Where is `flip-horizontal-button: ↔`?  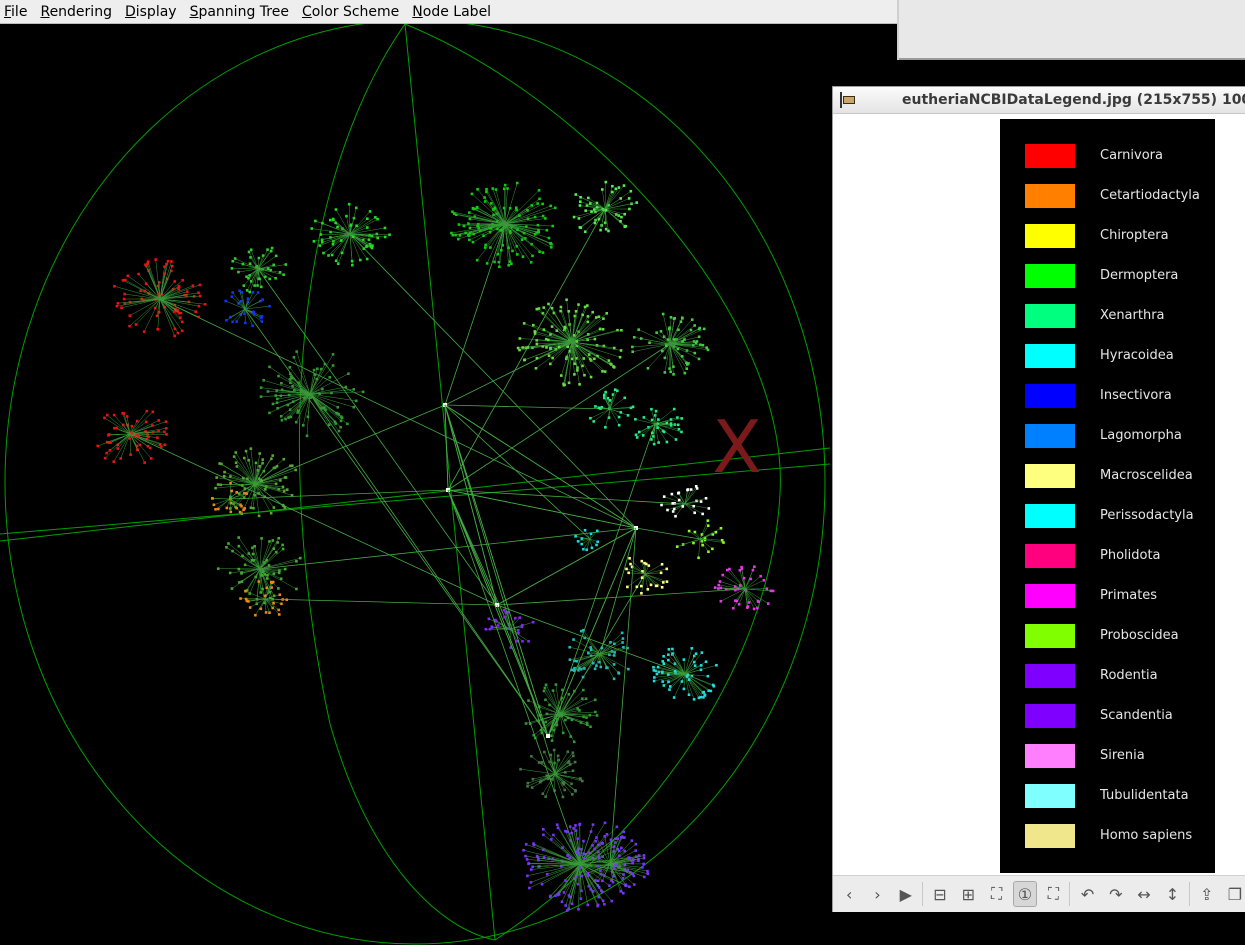 flip-horizontal-button: ↔ is located at coordinates (1144, 894).